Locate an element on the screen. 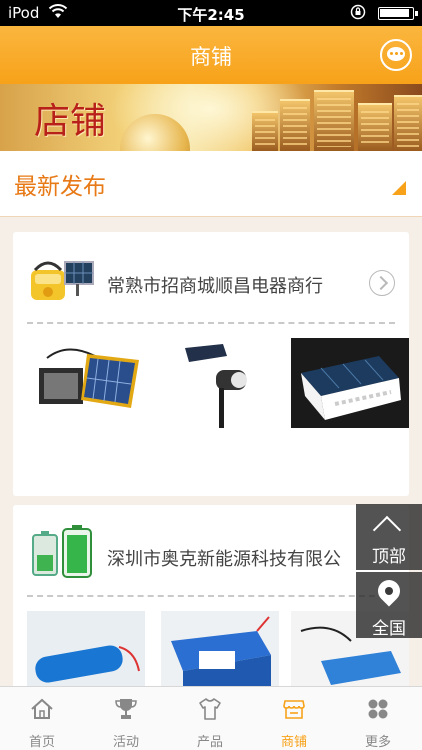 The height and width of the screenshot is (750, 422). nav-bar: 商铺 is located at coordinates (211, 55).